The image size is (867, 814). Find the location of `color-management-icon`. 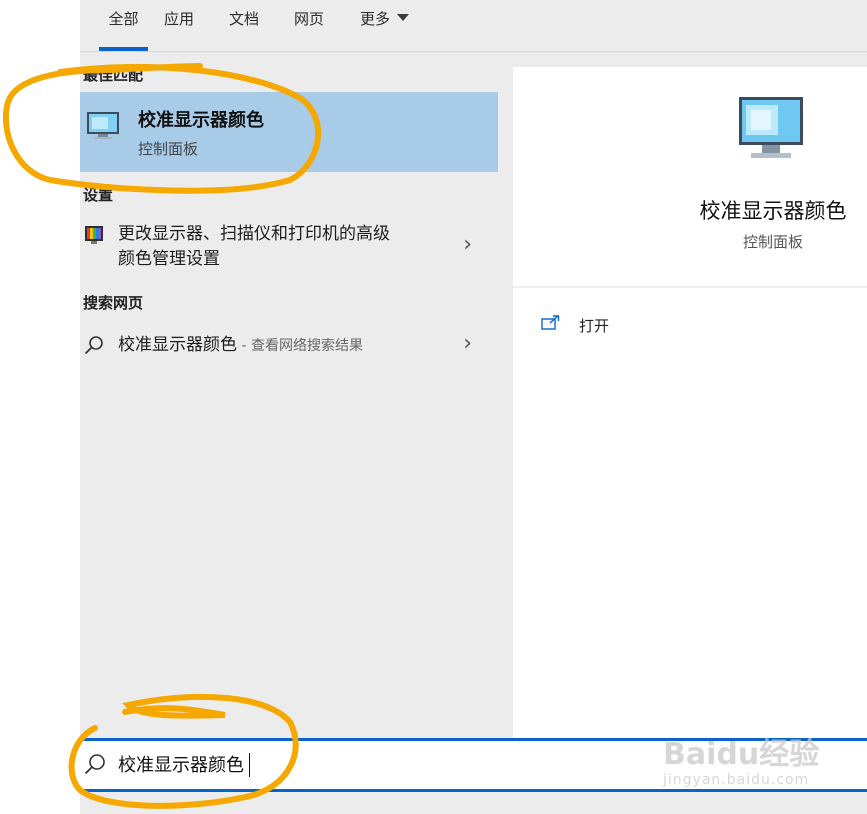

color-management-icon is located at coordinates (94, 235).